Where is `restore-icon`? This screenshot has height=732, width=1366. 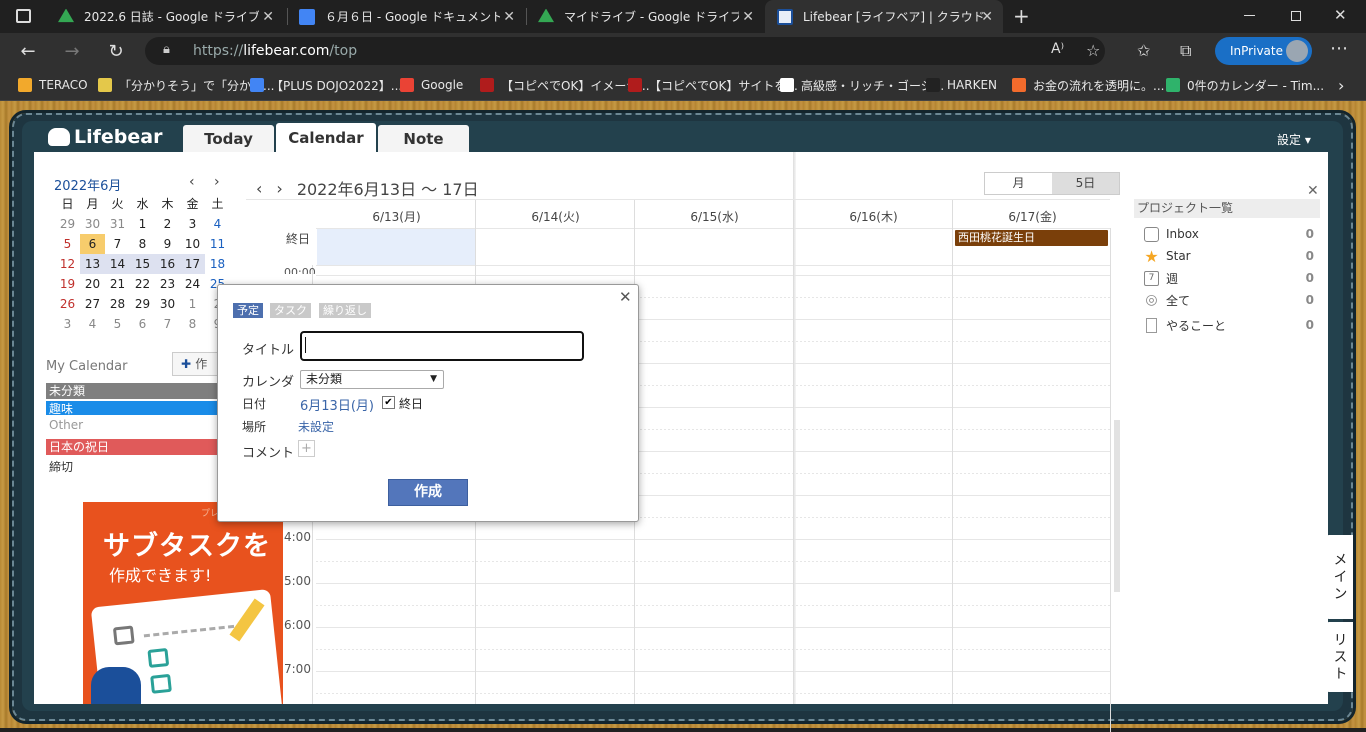 restore-icon is located at coordinates (1296, 16).